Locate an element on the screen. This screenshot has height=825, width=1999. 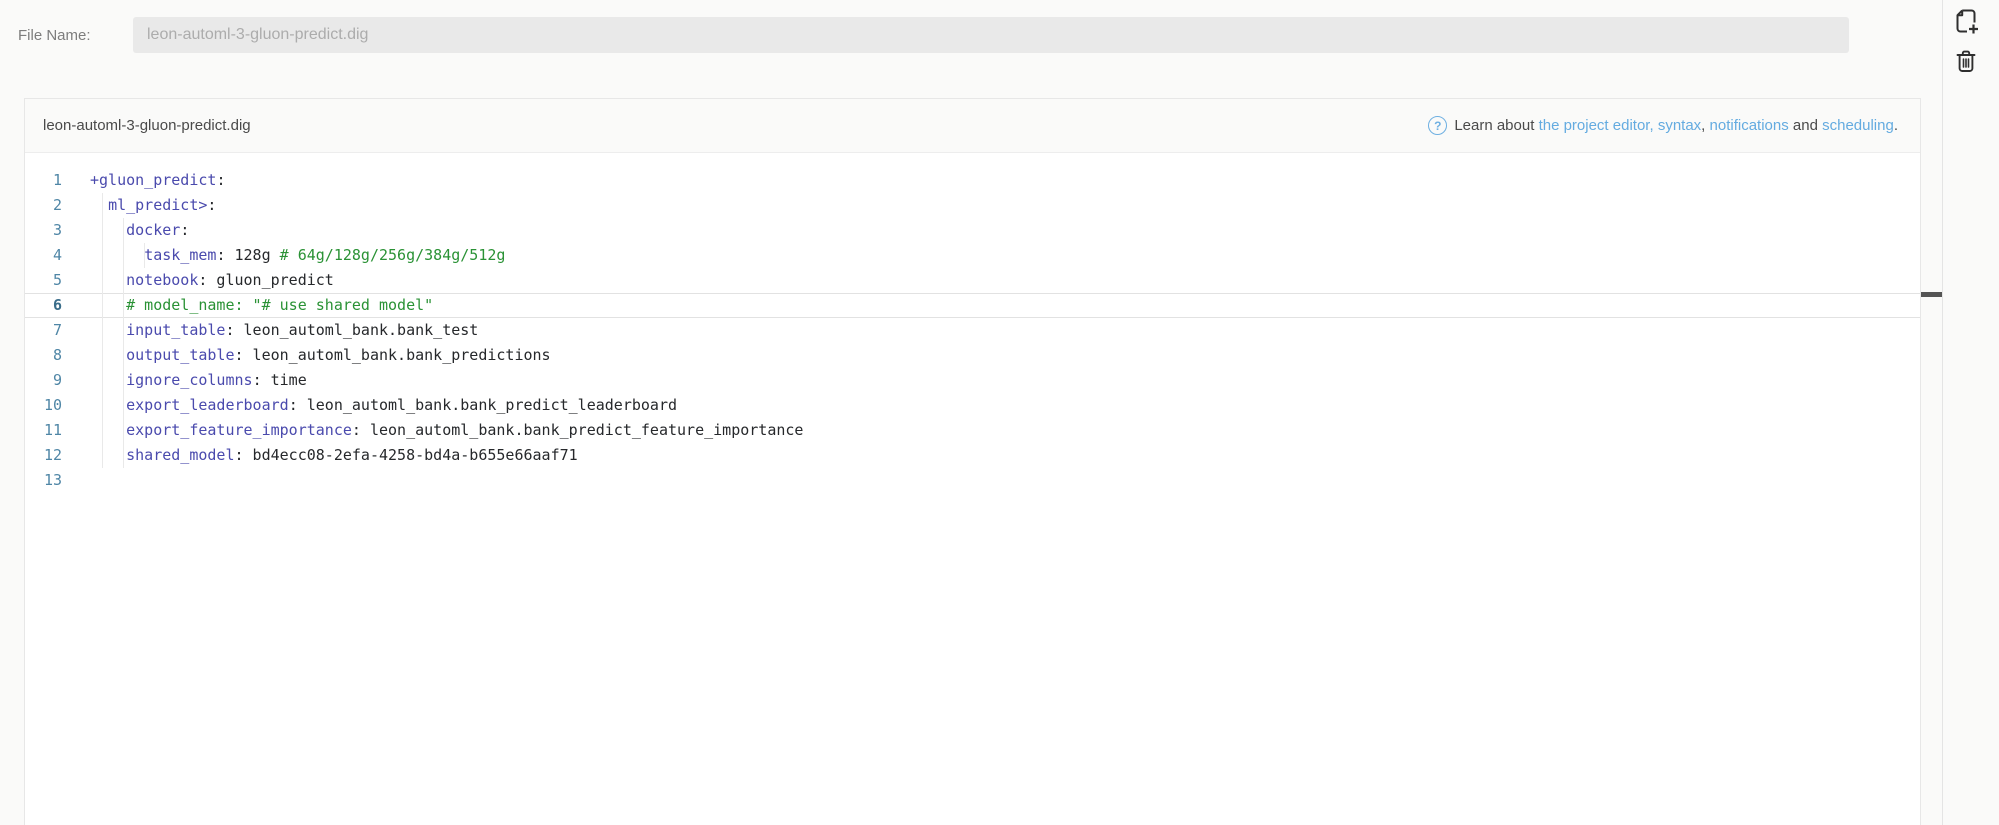
help-text-segment: . is located at coordinates (1895, 125).